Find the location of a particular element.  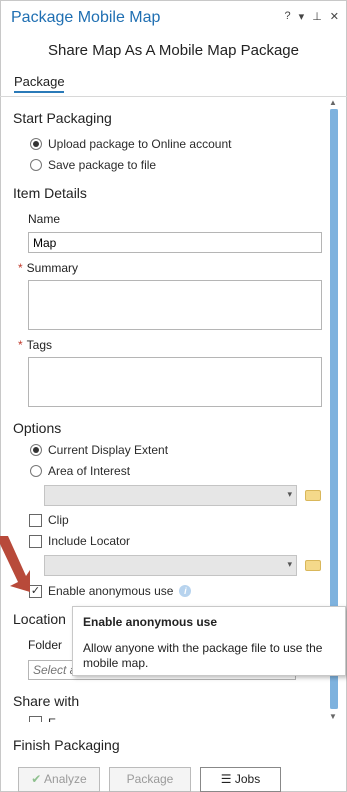

current-display-extent-label: Current Display Extent is located at coordinates (108, 450).